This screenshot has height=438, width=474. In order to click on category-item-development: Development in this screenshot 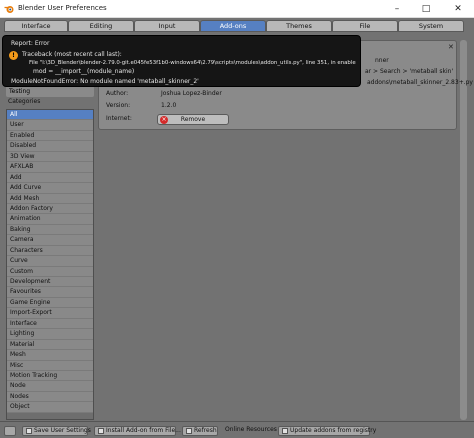, I will do `click(50, 282)`.